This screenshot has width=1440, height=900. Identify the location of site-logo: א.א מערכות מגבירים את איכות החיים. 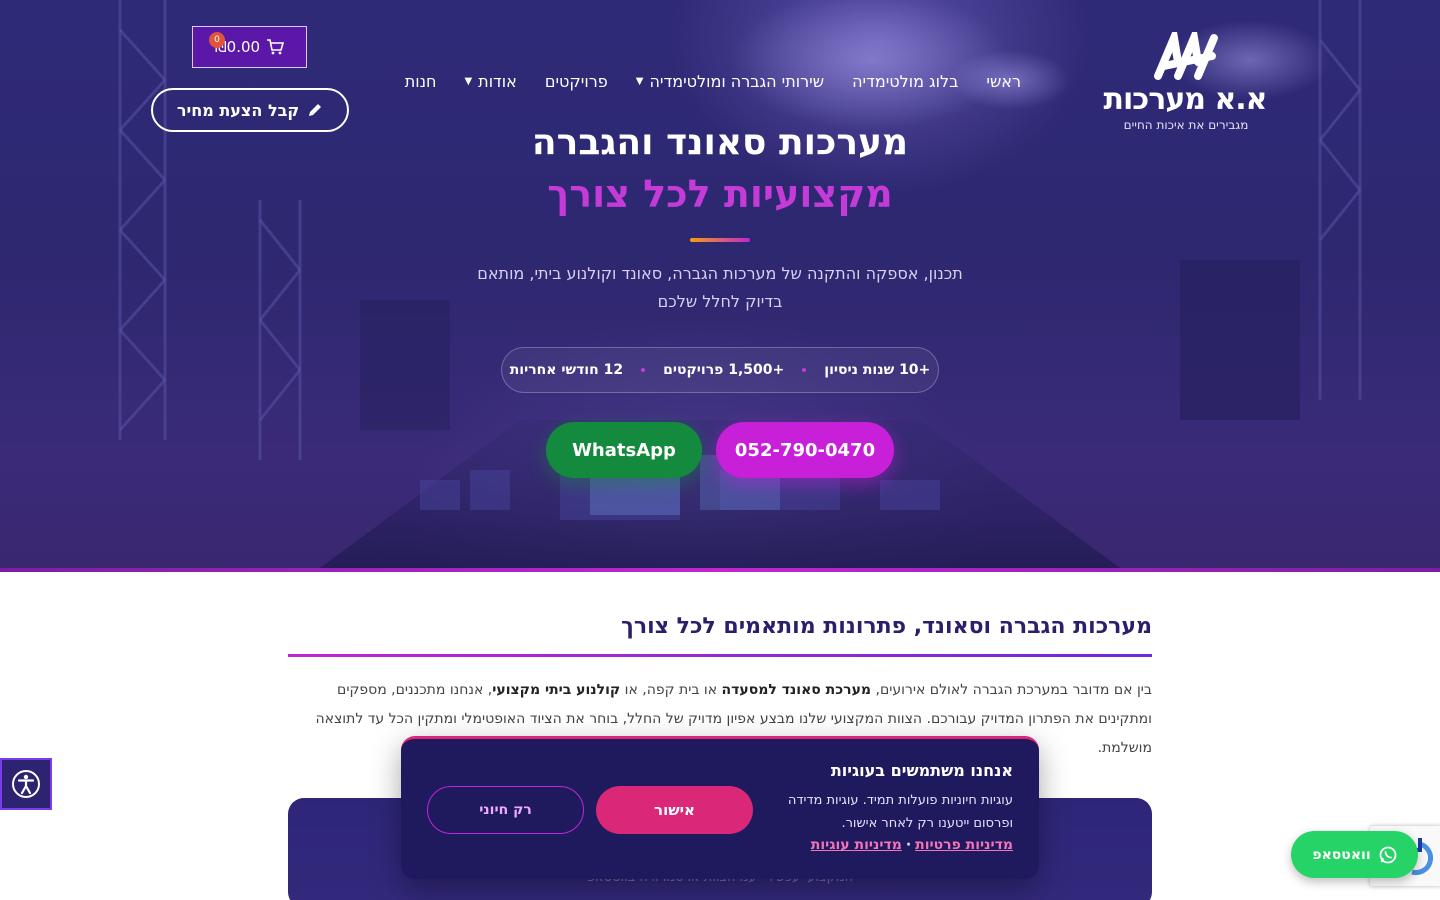
(1185, 82).